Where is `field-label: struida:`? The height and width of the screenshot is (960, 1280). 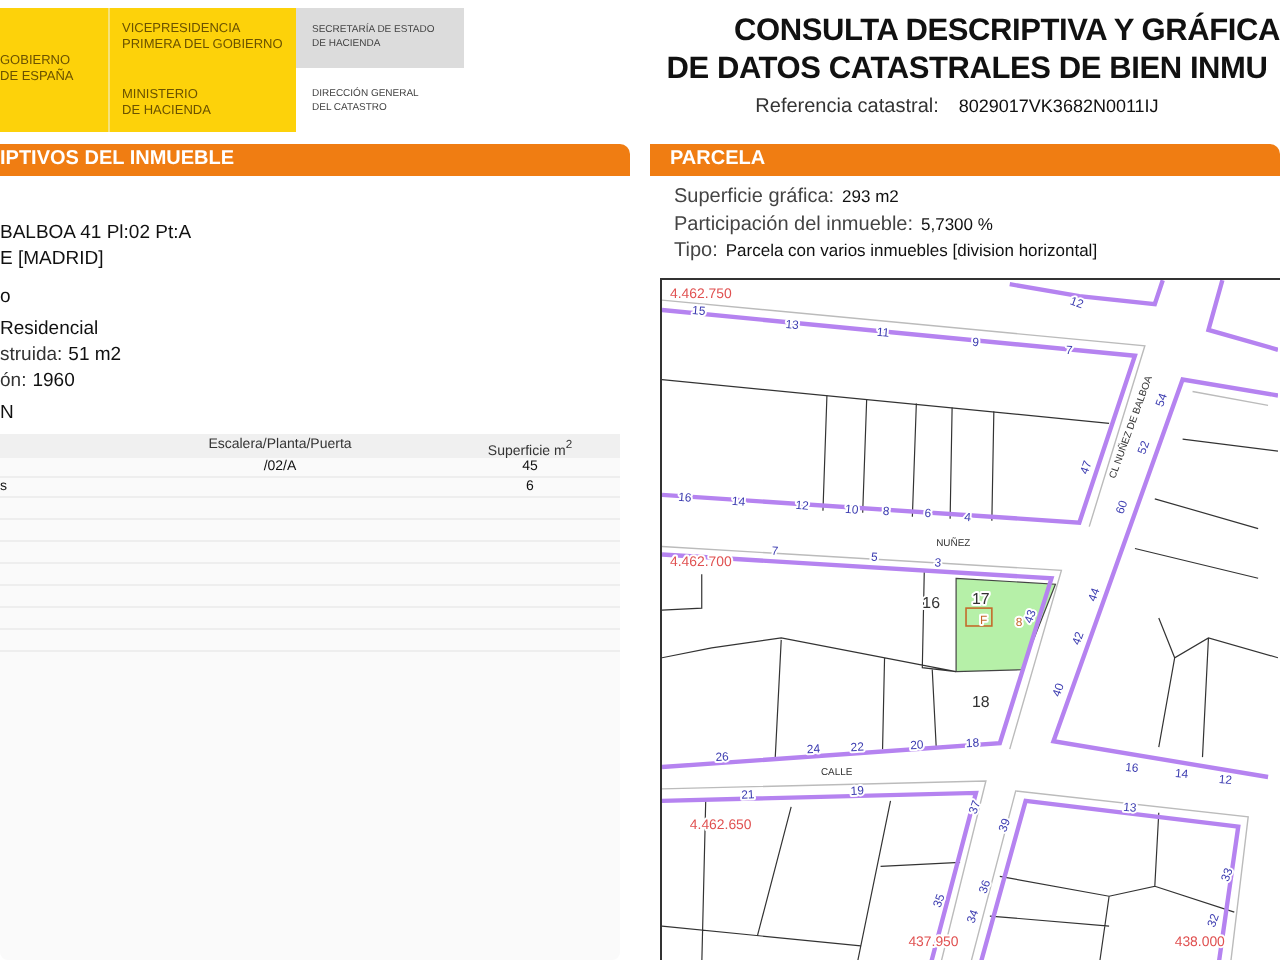
field-label: struida: is located at coordinates (31, 355).